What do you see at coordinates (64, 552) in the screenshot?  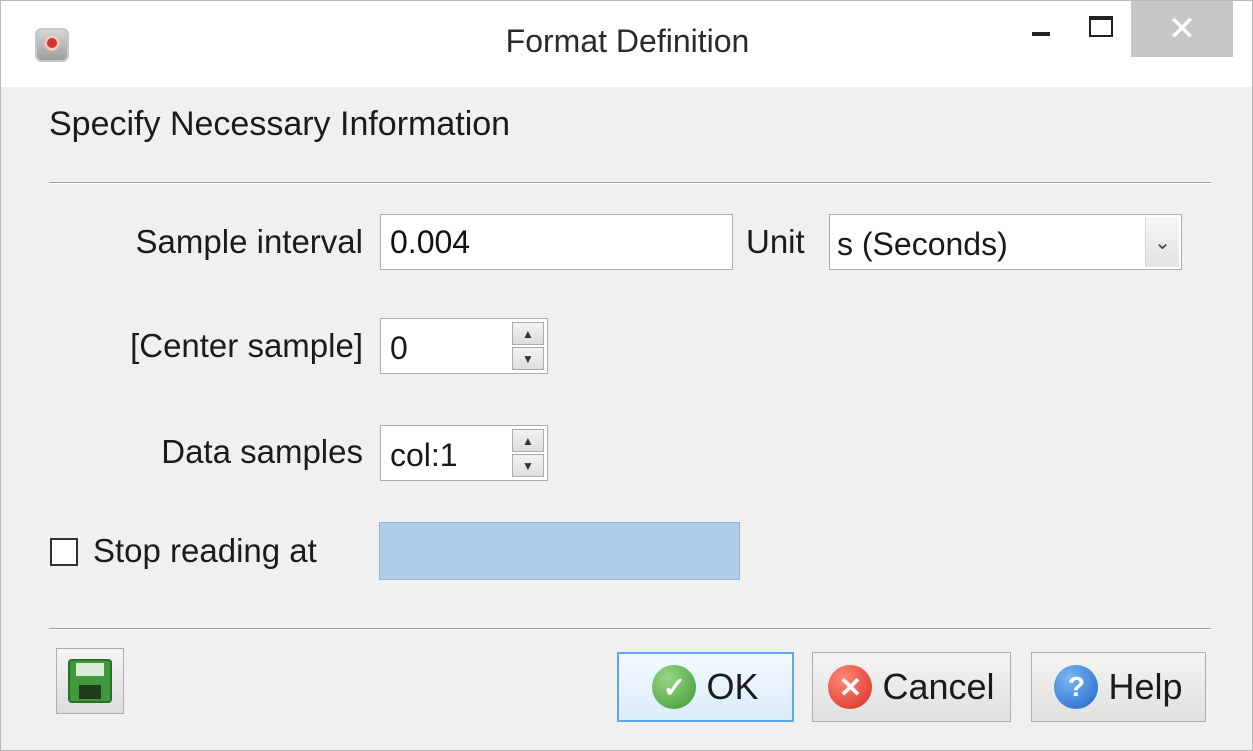 I see `stop-reading-checkbox` at bounding box center [64, 552].